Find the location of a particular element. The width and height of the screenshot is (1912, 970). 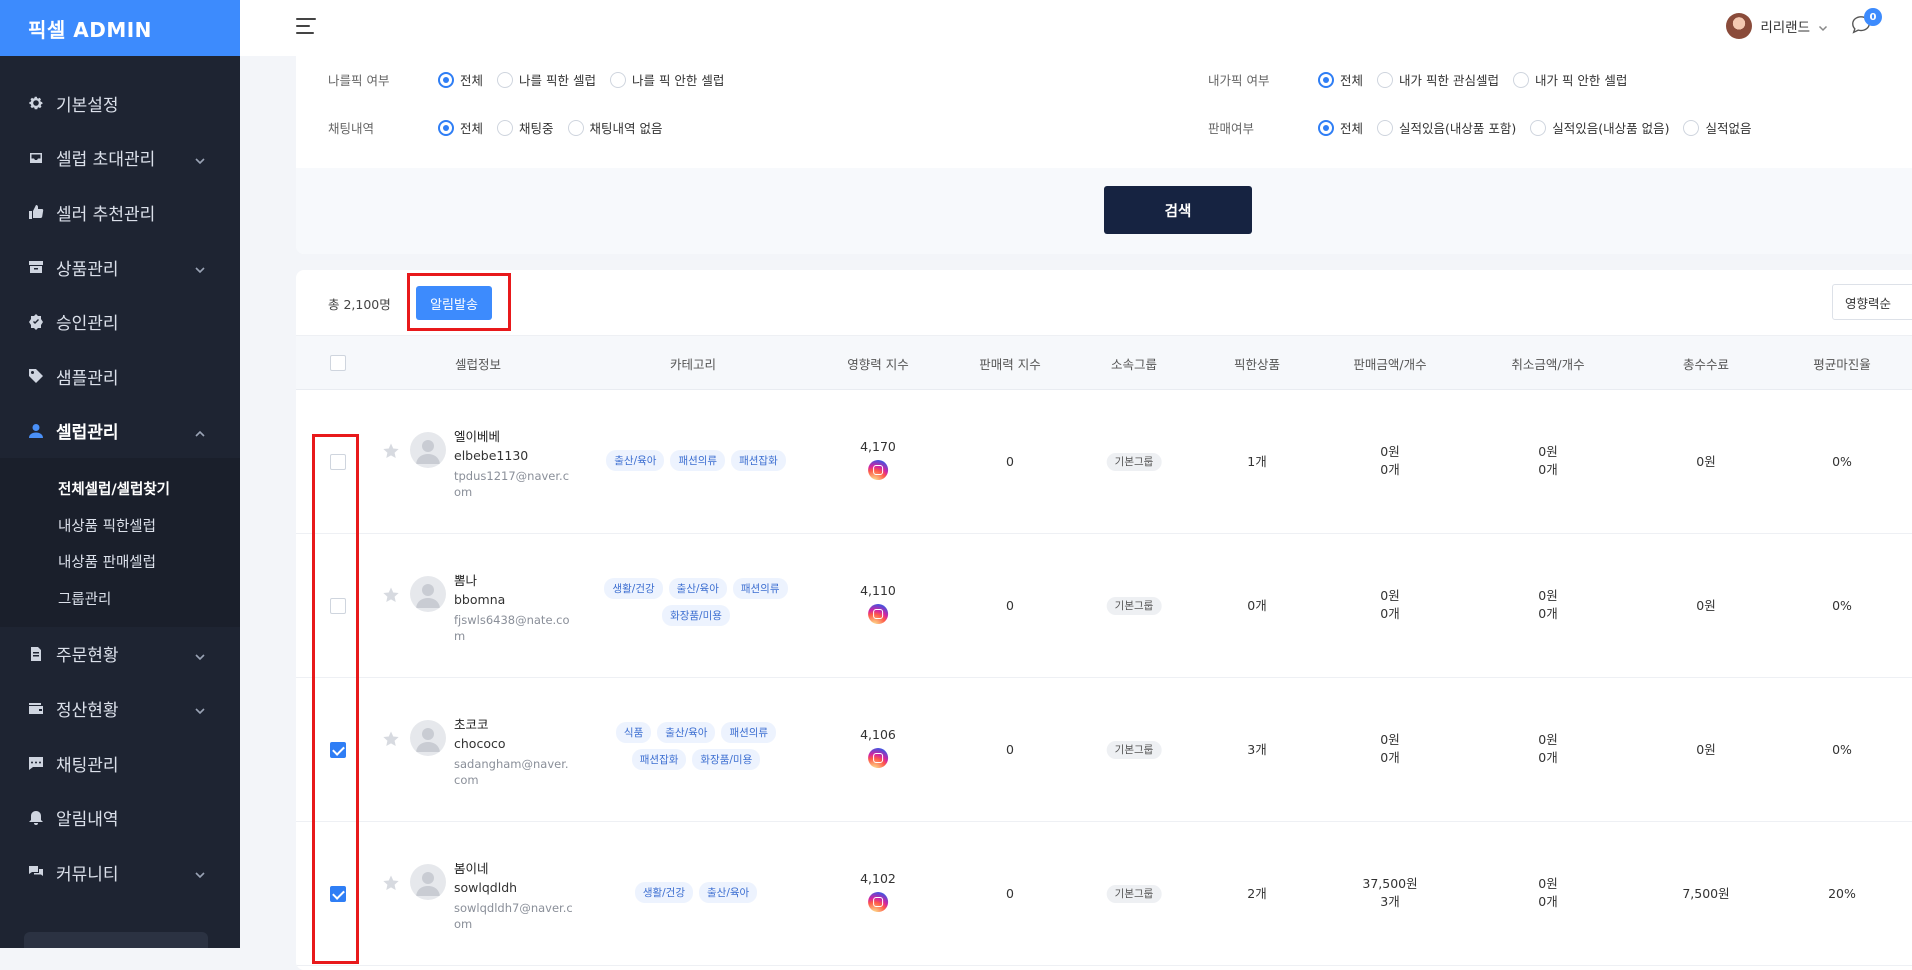

subnav-all-celebs: 전체셀럽/셀럽찾기 is located at coordinates (120, 488).